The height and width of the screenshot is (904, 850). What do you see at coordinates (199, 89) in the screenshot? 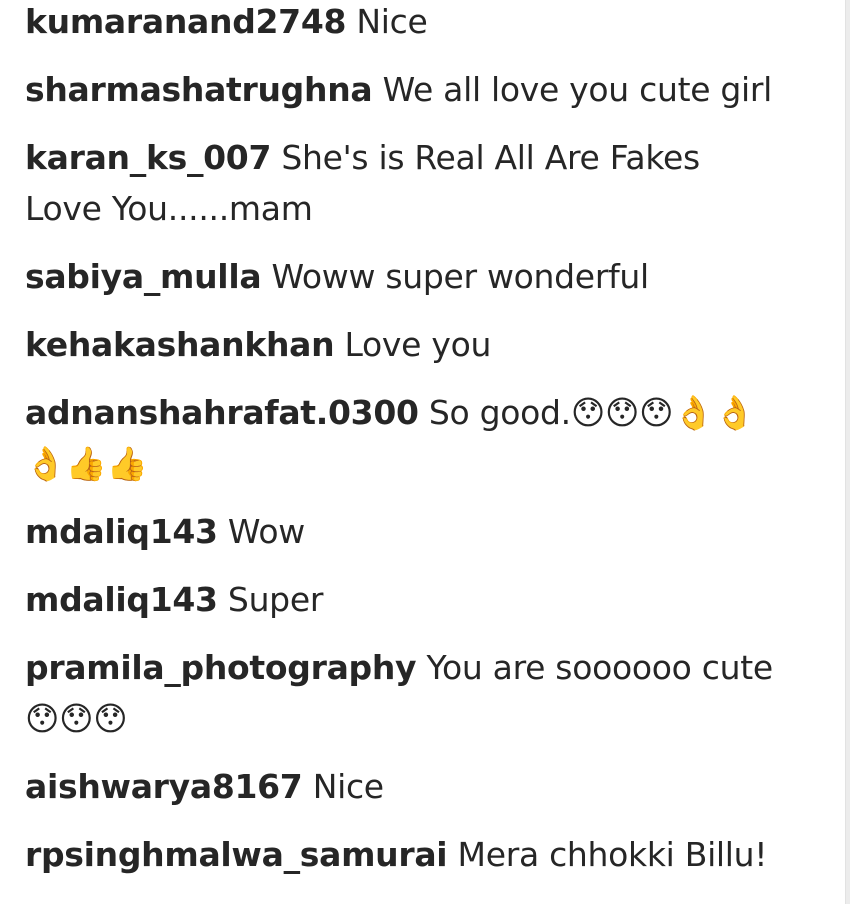
I see `comment-username: sharmashatrughna` at bounding box center [199, 89].